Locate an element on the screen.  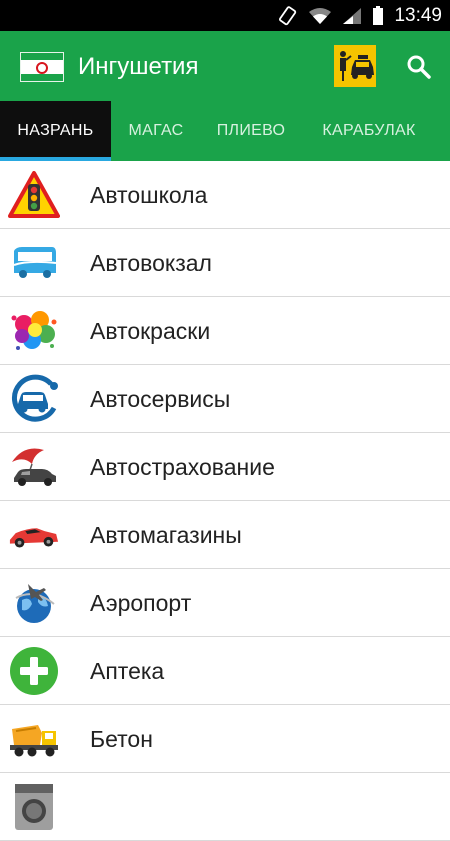
battery-icon is located at coordinates (378, 15).